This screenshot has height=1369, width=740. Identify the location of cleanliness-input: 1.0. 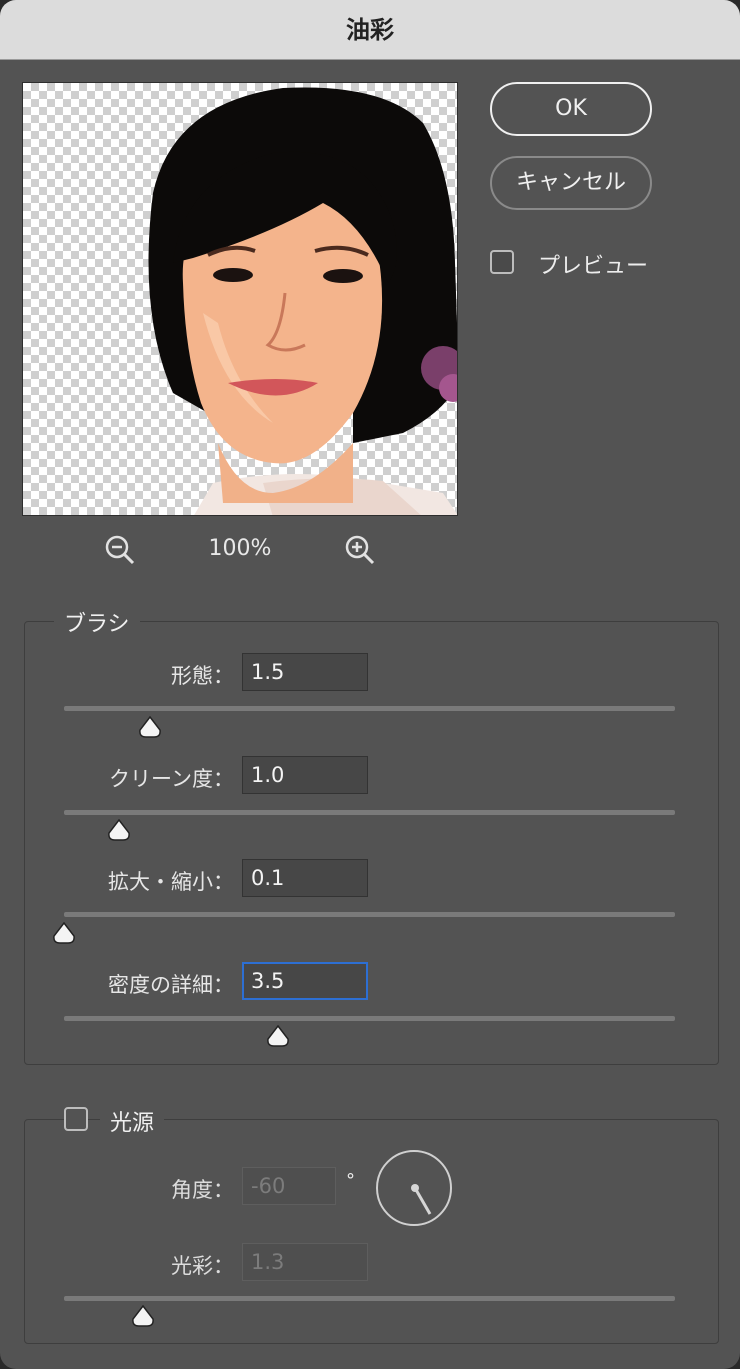
(305, 775).